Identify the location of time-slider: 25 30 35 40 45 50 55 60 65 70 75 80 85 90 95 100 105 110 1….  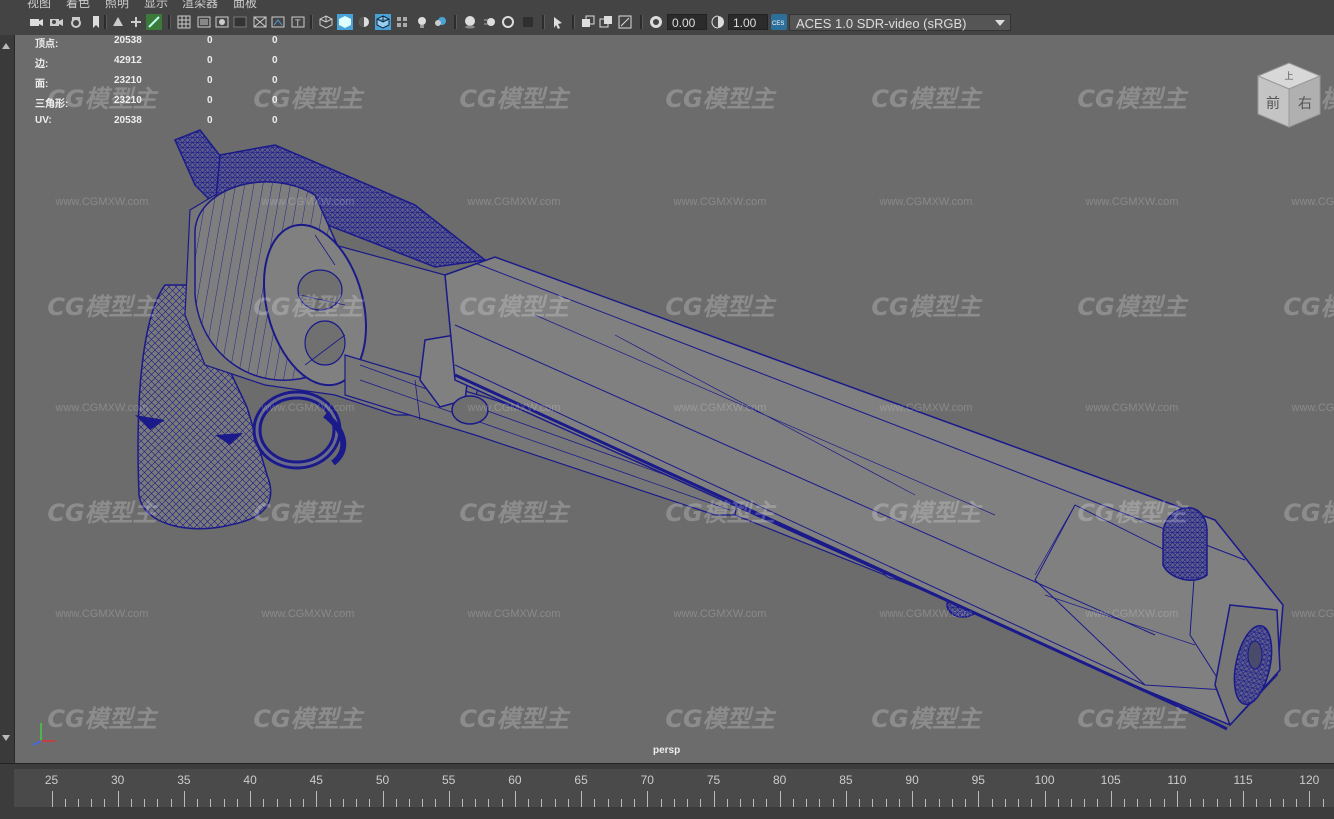
(667, 791).